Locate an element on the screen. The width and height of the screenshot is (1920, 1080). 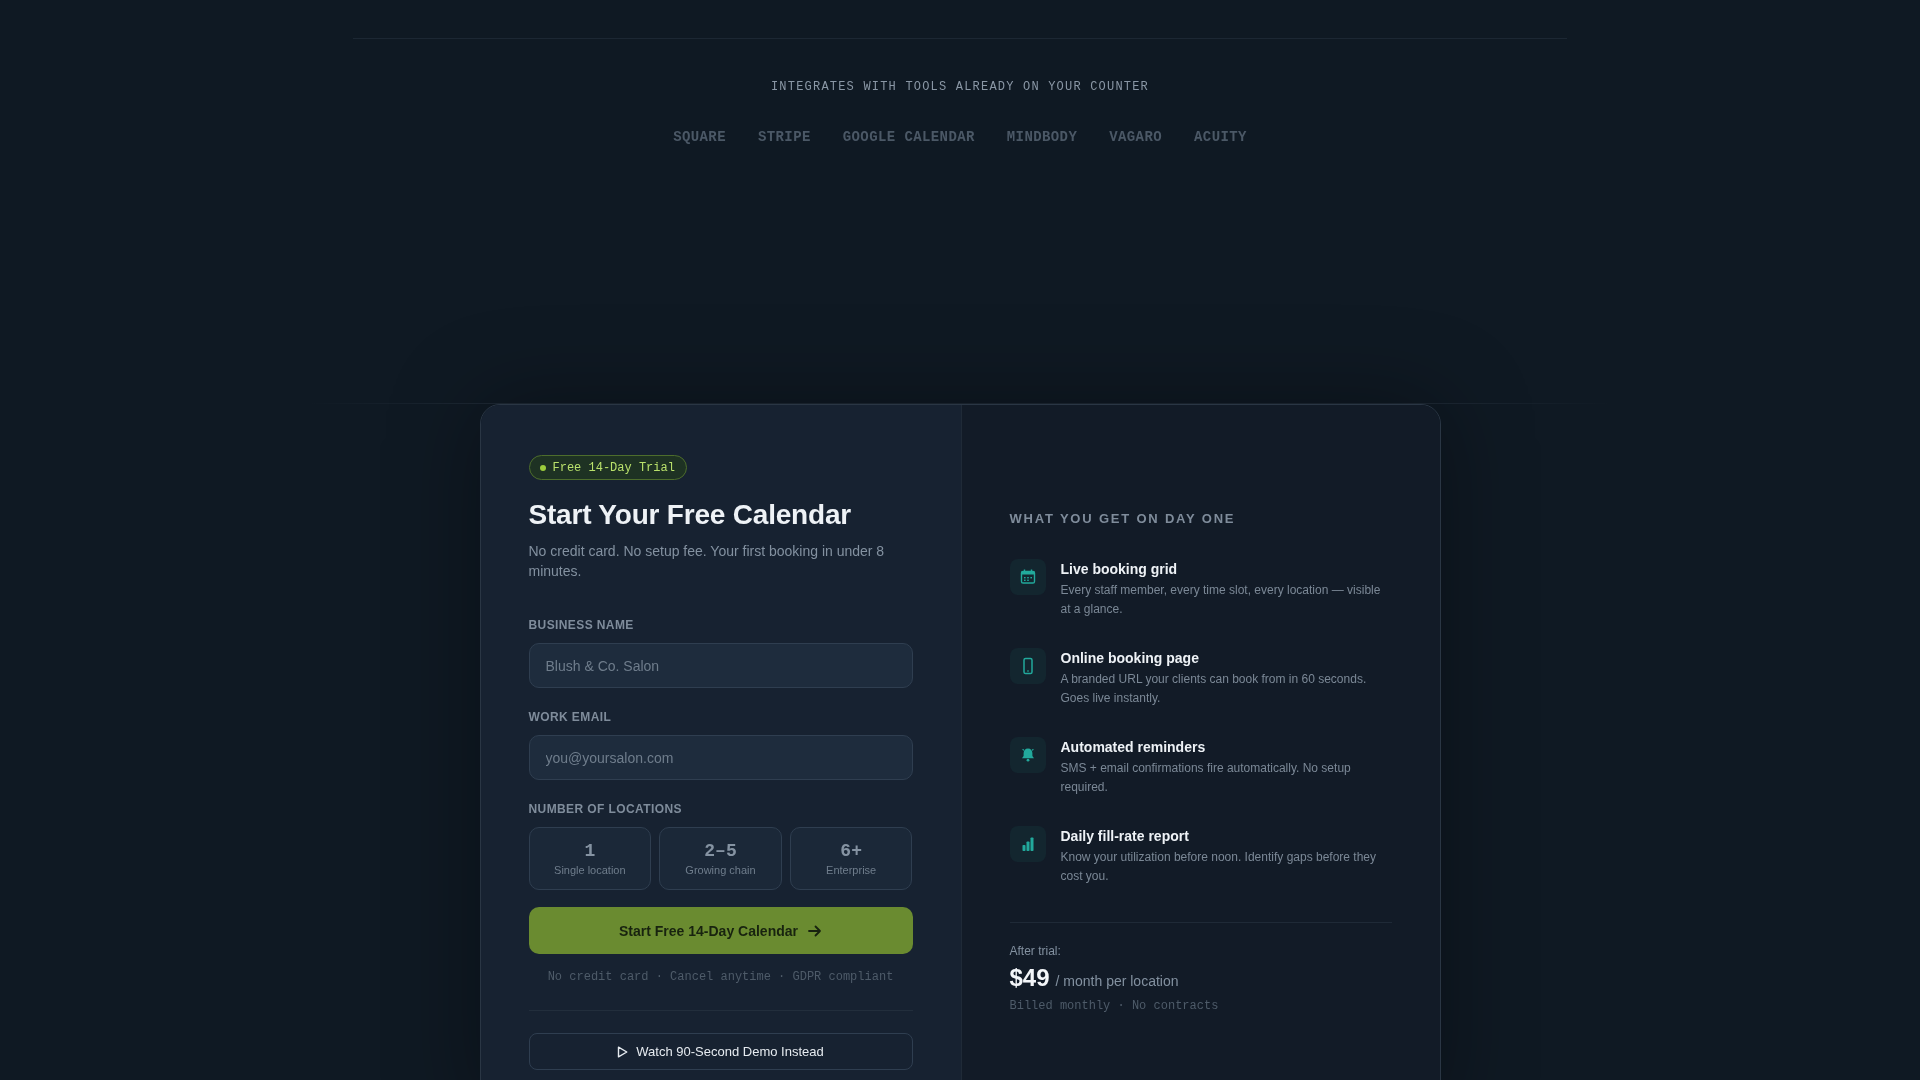
integration-logo-text: STRIPE is located at coordinates (784, 137).